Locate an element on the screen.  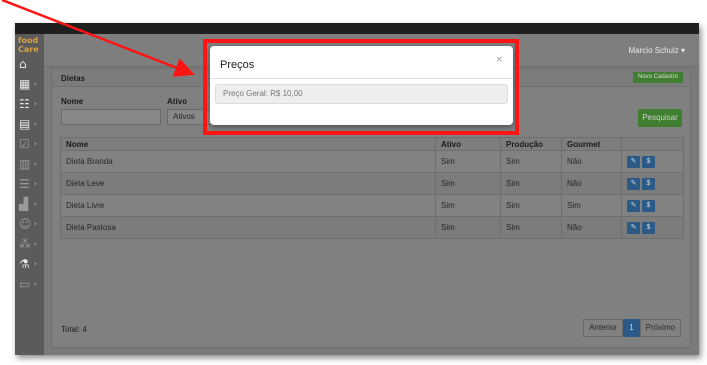
arrow-line is located at coordinates (98, 38).